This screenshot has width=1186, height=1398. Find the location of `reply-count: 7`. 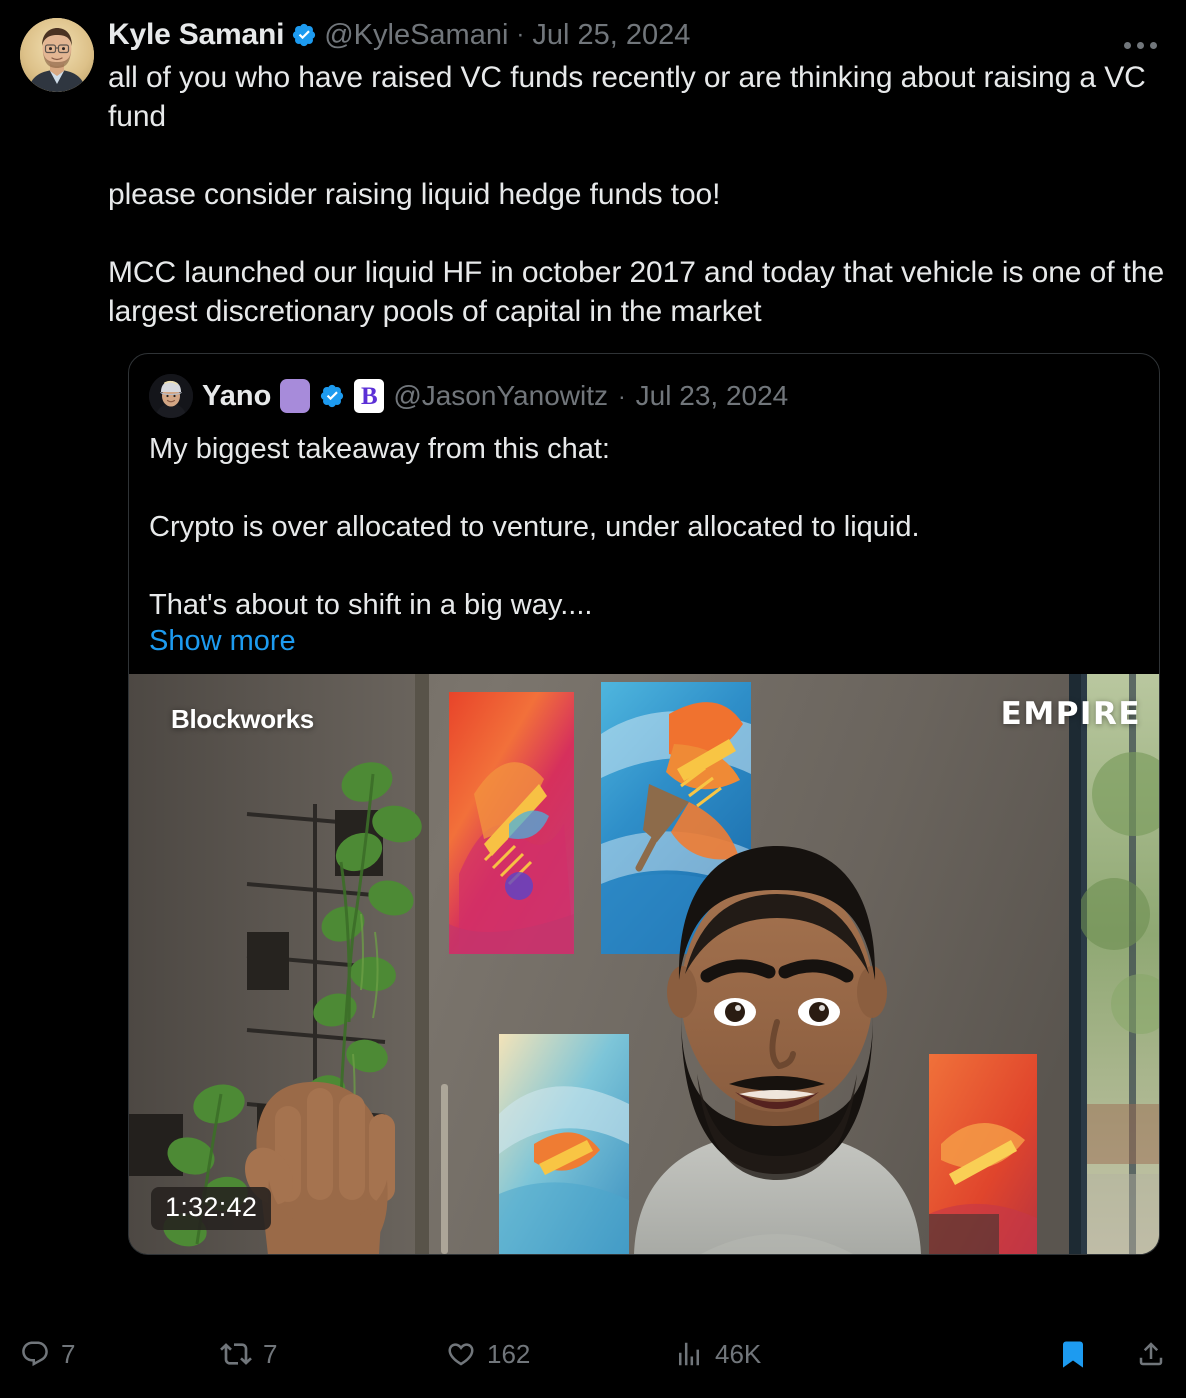

reply-count: 7 is located at coordinates (68, 1354).